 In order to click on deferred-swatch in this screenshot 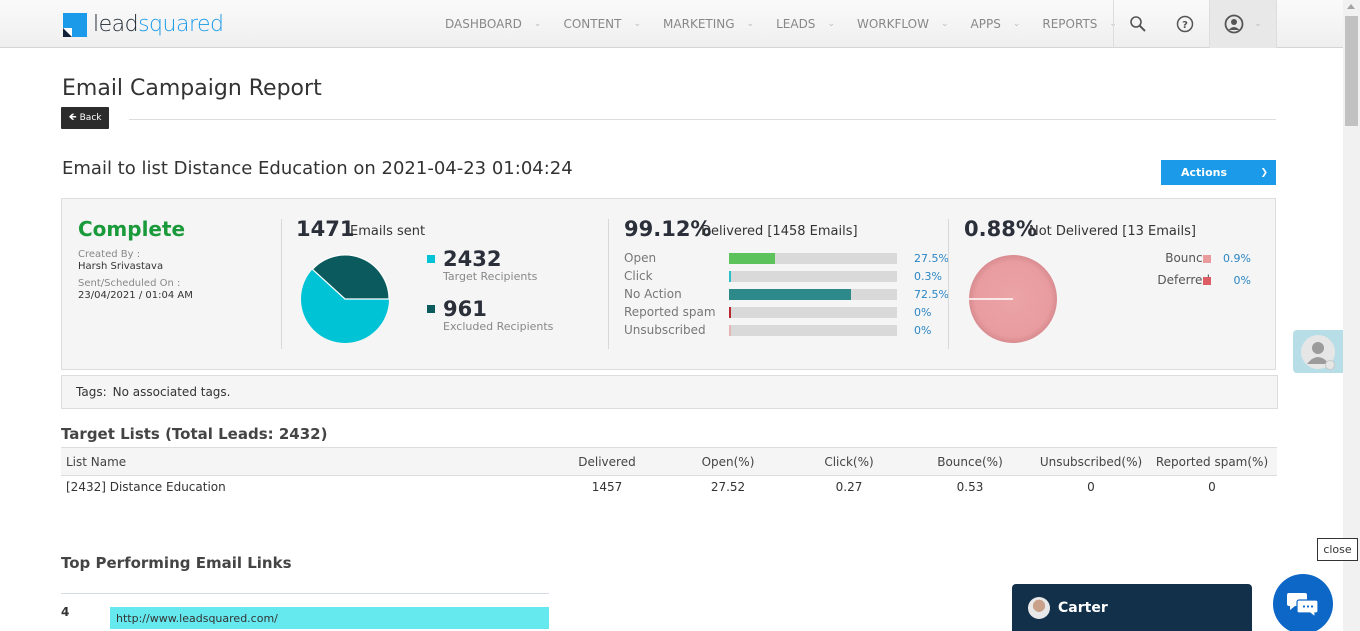, I will do `click(1207, 281)`.